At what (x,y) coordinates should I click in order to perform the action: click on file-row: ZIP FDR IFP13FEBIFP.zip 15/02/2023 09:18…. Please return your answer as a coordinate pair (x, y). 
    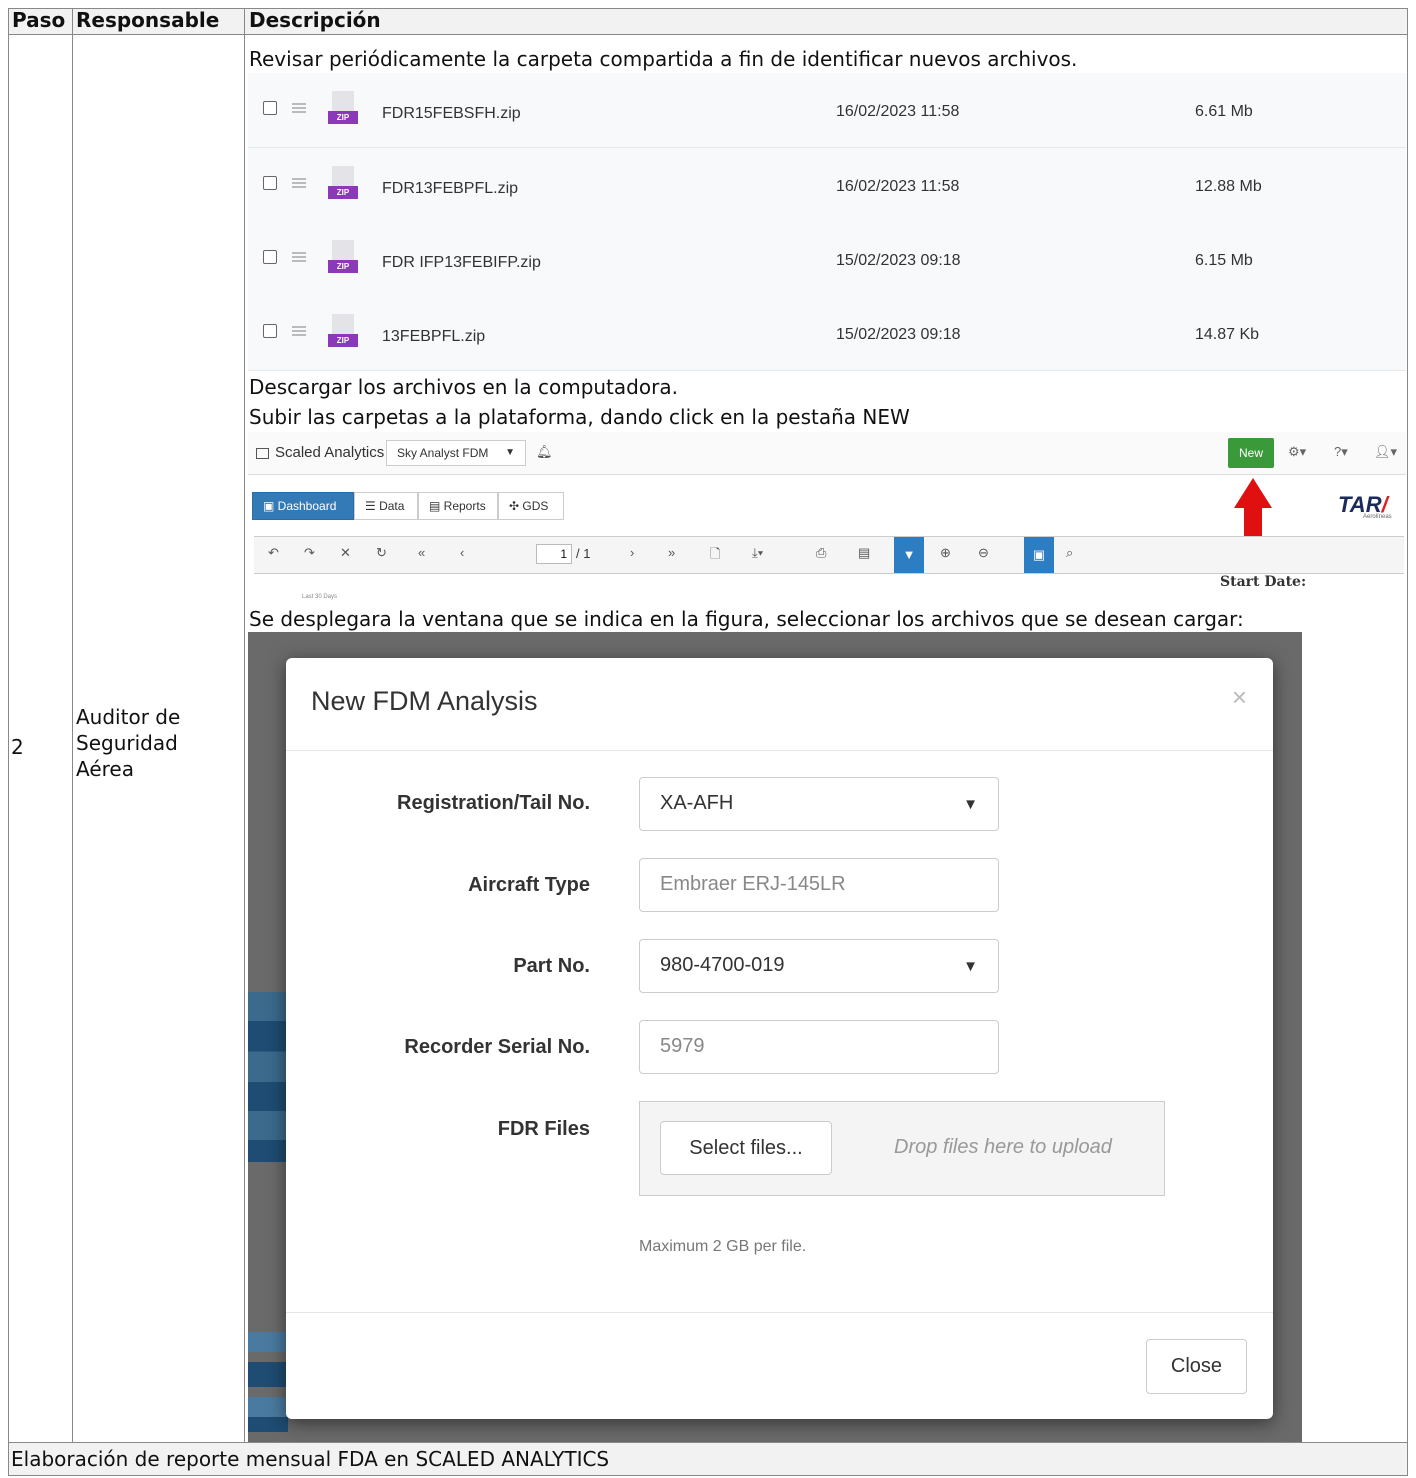
    Looking at the image, I should click on (827, 259).